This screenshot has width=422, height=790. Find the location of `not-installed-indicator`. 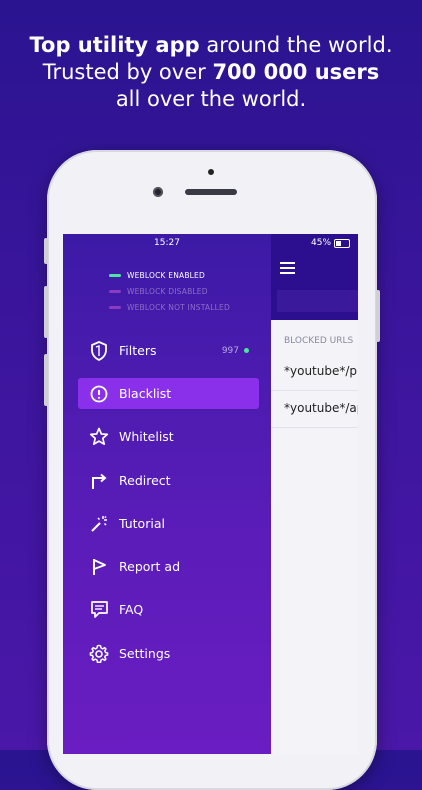

not-installed-indicator is located at coordinates (115, 307).